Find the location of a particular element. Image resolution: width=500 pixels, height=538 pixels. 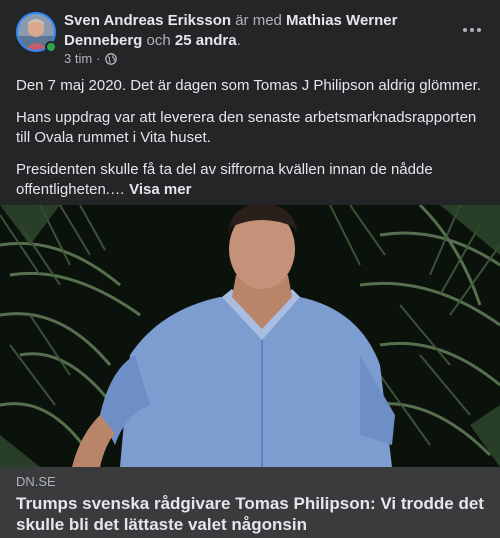

author-name-link: Sven Andreas Eriksson is located at coordinates (147, 20).